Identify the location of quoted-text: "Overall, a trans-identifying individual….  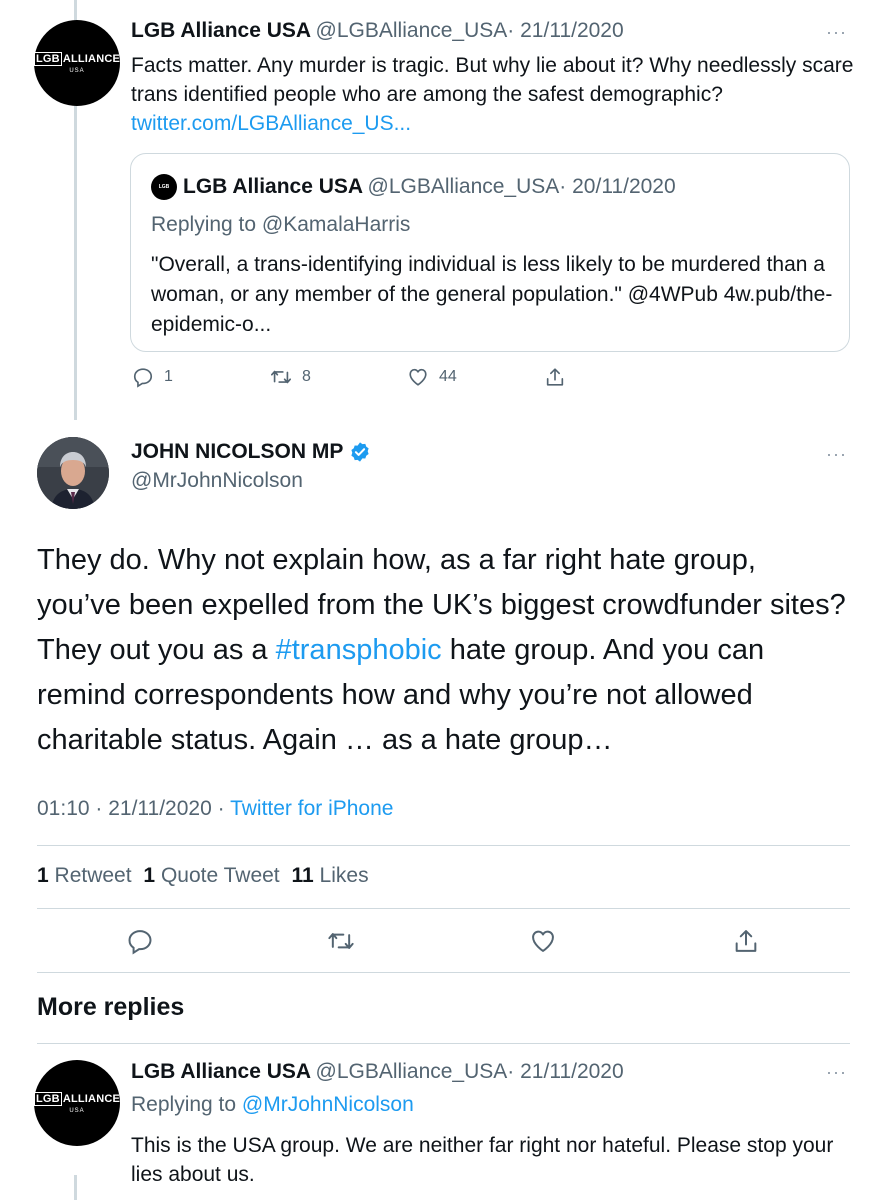
(492, 294).